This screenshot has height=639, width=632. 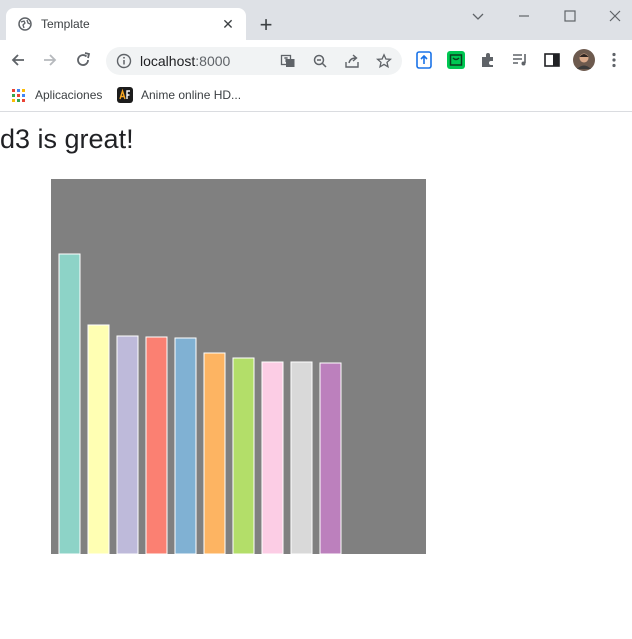 I want to click on translate-icon, so click(x=288, y=61).